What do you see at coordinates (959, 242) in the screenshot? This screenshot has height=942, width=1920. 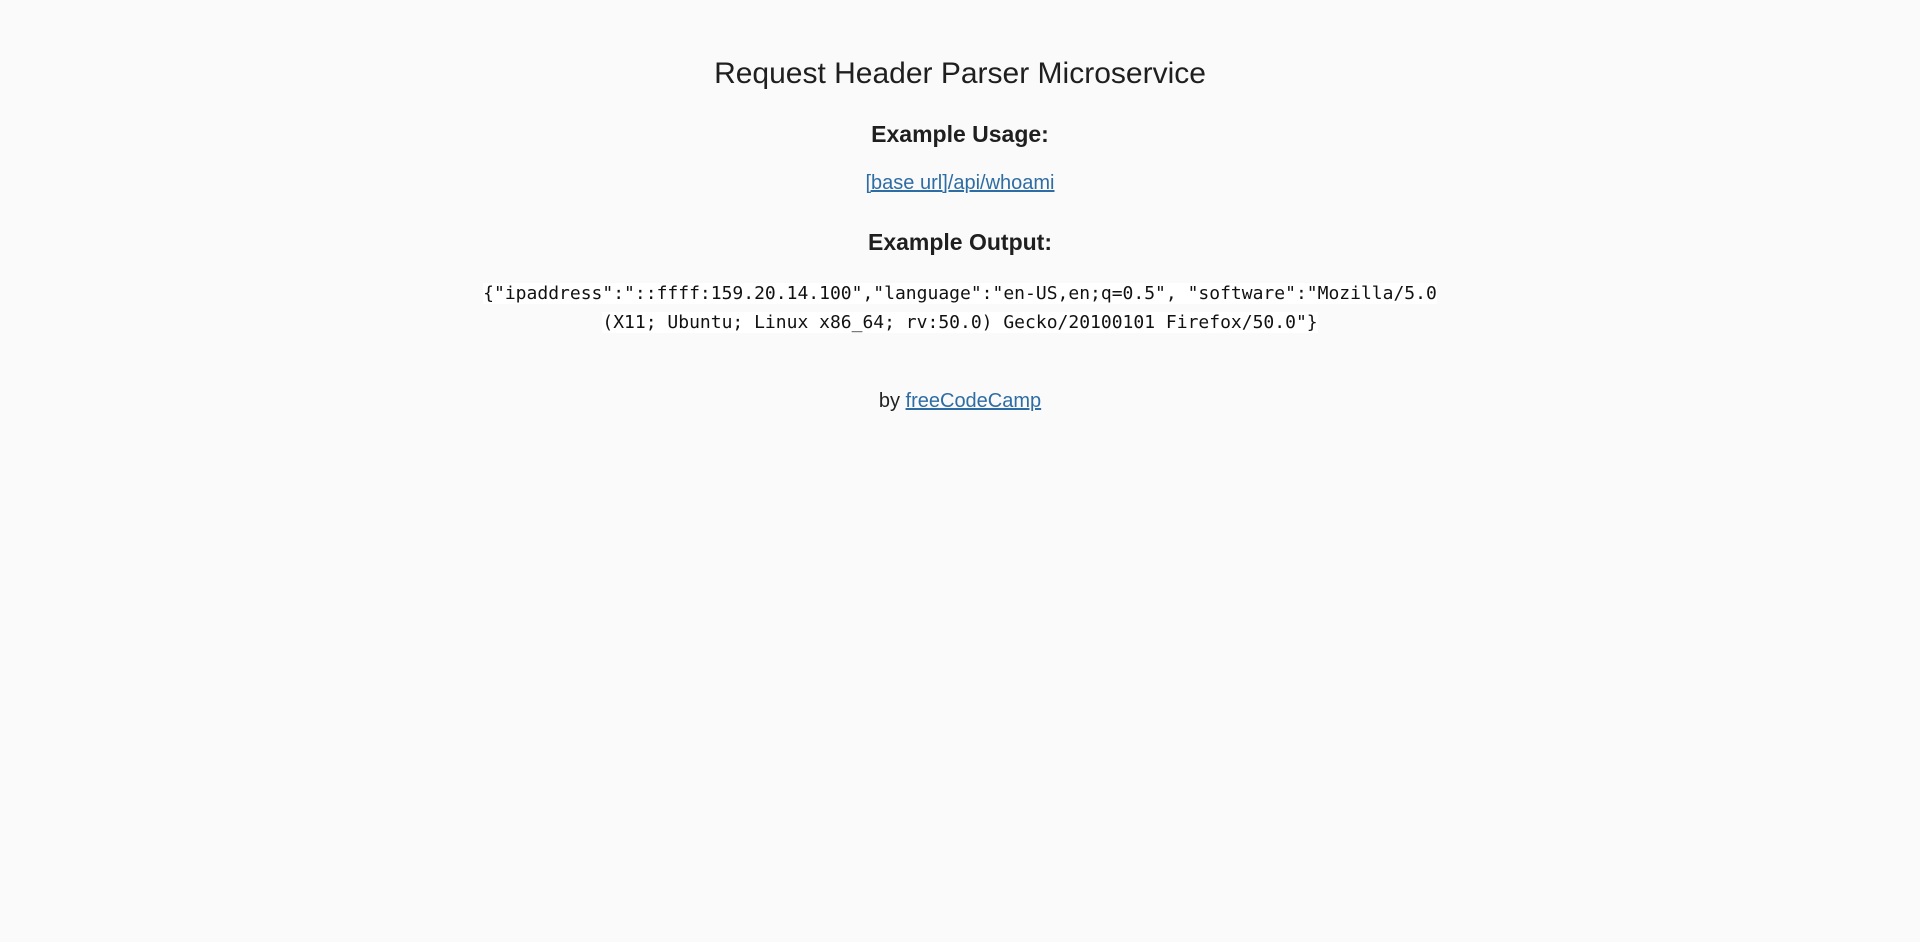 I see `example-output-heading: Example Output:` at bounding box center [959, 242].